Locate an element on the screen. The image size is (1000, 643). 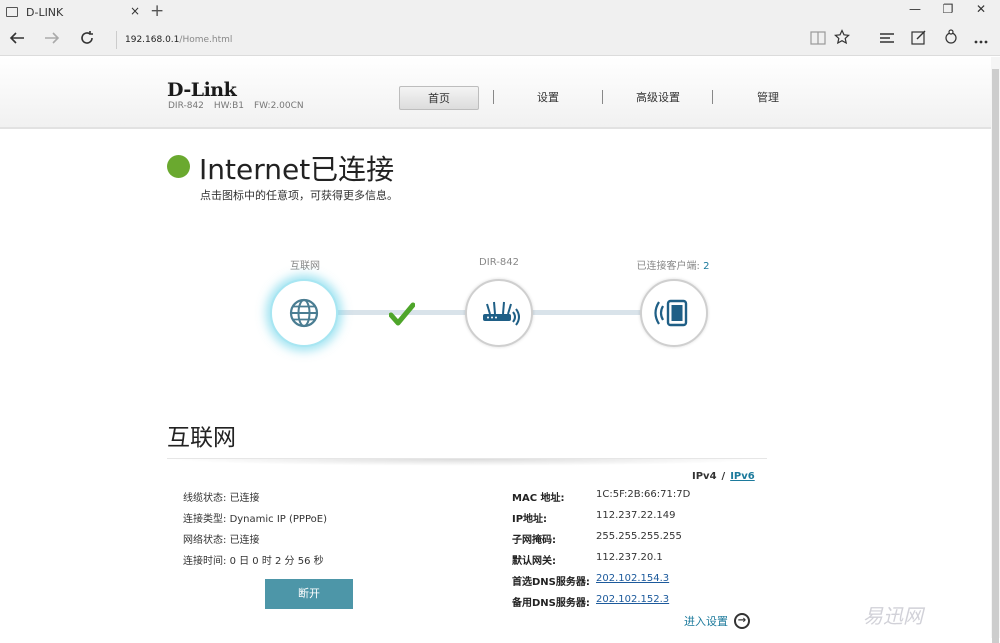
ip-label: IP地址: is located at coordinates (530, 519).